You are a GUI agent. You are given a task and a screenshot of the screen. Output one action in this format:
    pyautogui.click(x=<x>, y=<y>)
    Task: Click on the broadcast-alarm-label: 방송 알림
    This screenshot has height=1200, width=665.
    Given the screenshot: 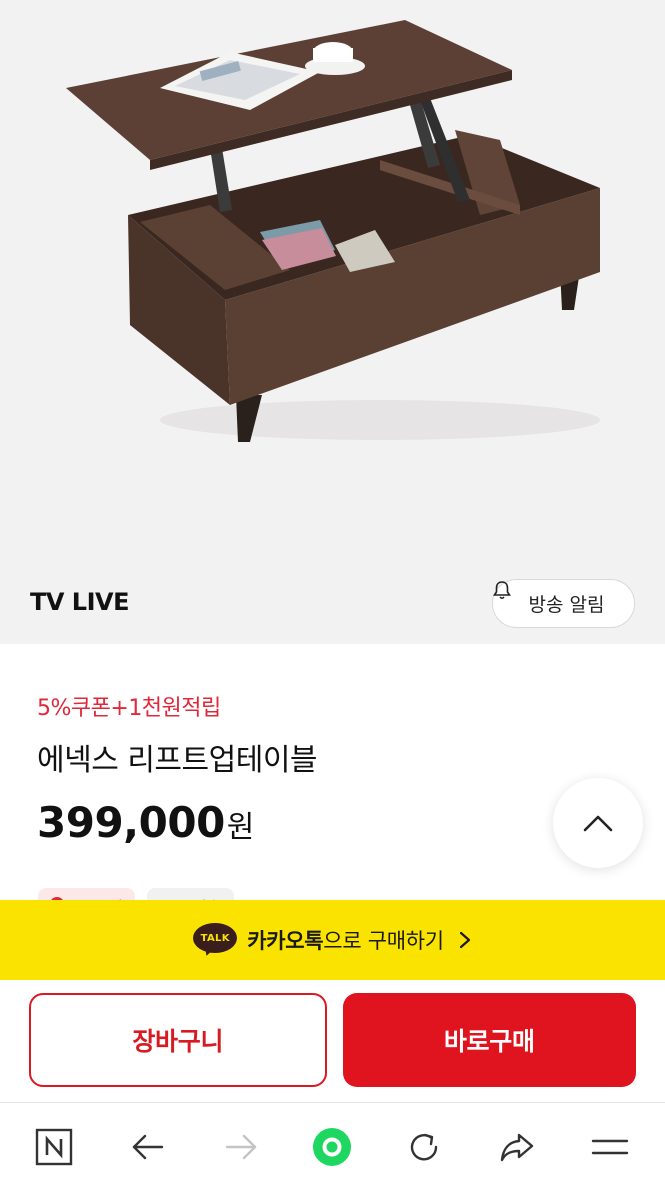 What is the action you would take?
    pyautogui.click(x=566, y=605)
    